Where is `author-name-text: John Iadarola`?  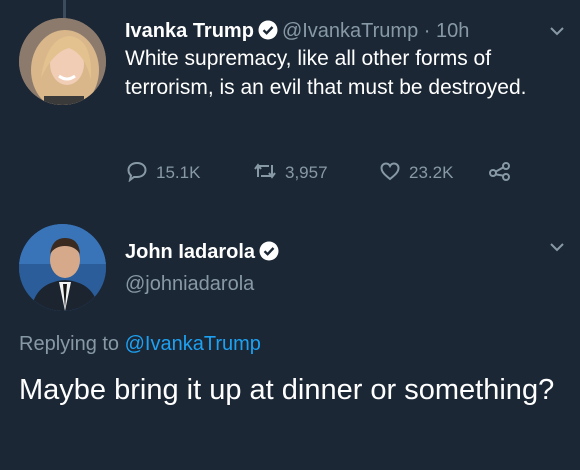 author-name-text: John Iadarola is located at coordinates (190, 252).